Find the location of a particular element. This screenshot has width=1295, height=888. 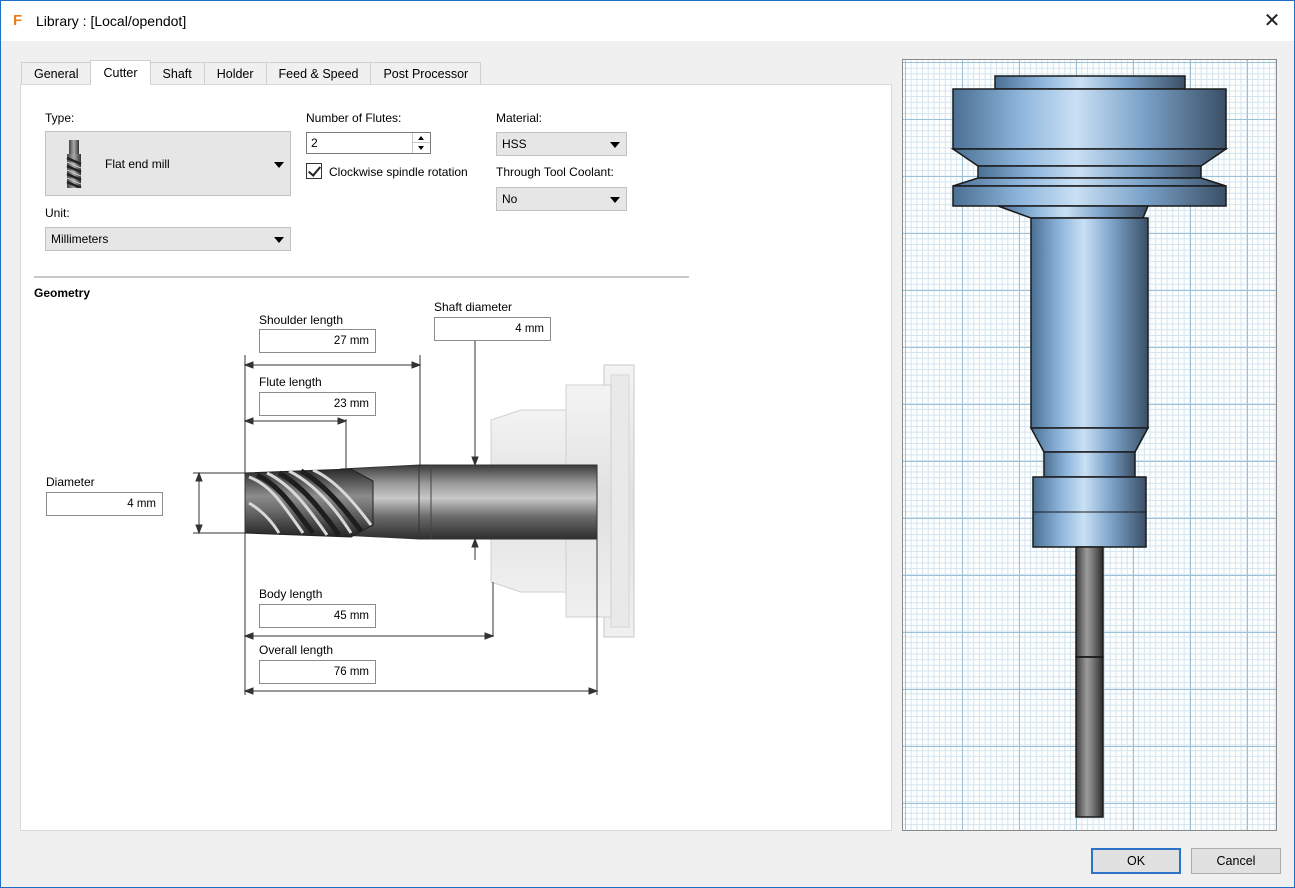

flute-length-label: Flute length is located at coordinates (290, 382).